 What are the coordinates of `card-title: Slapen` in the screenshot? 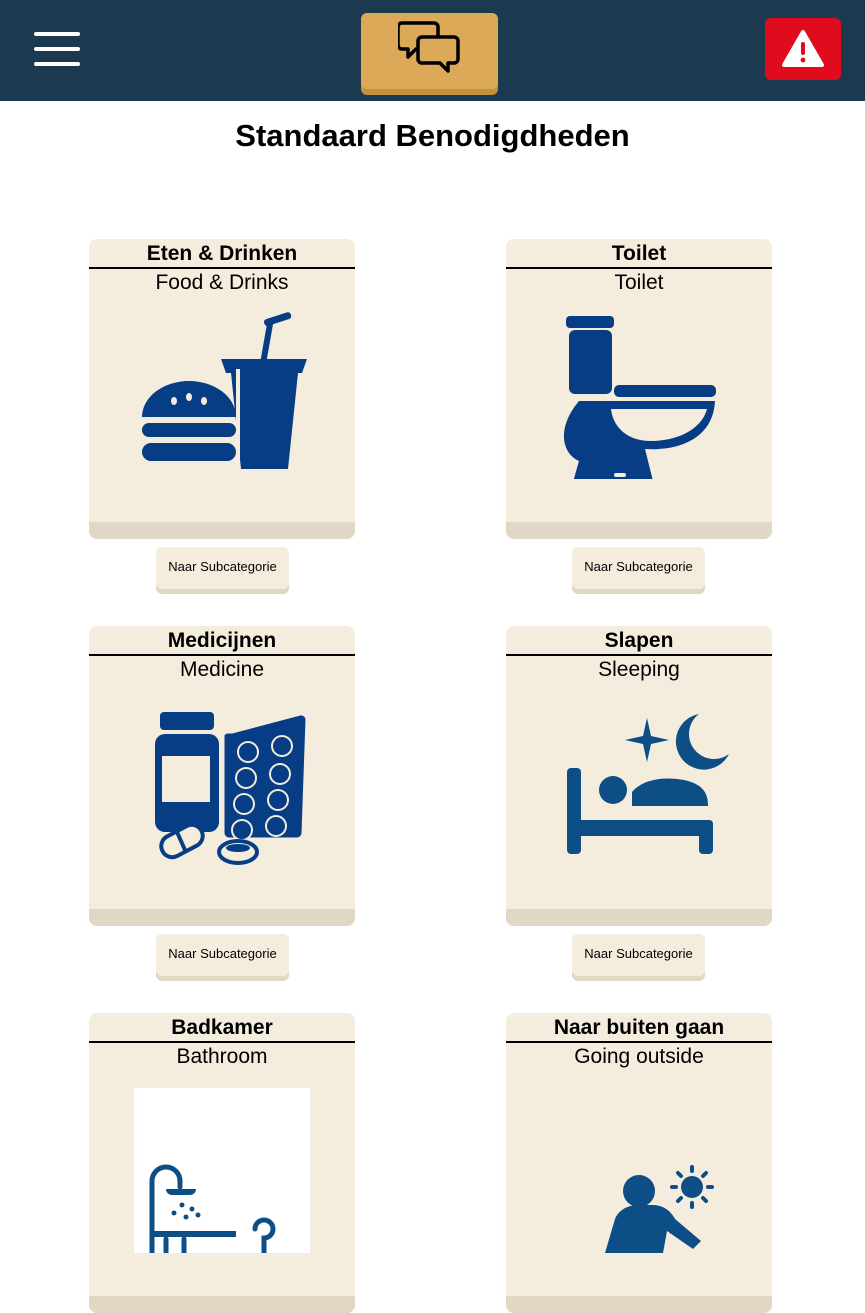 It's located at (639, 642).